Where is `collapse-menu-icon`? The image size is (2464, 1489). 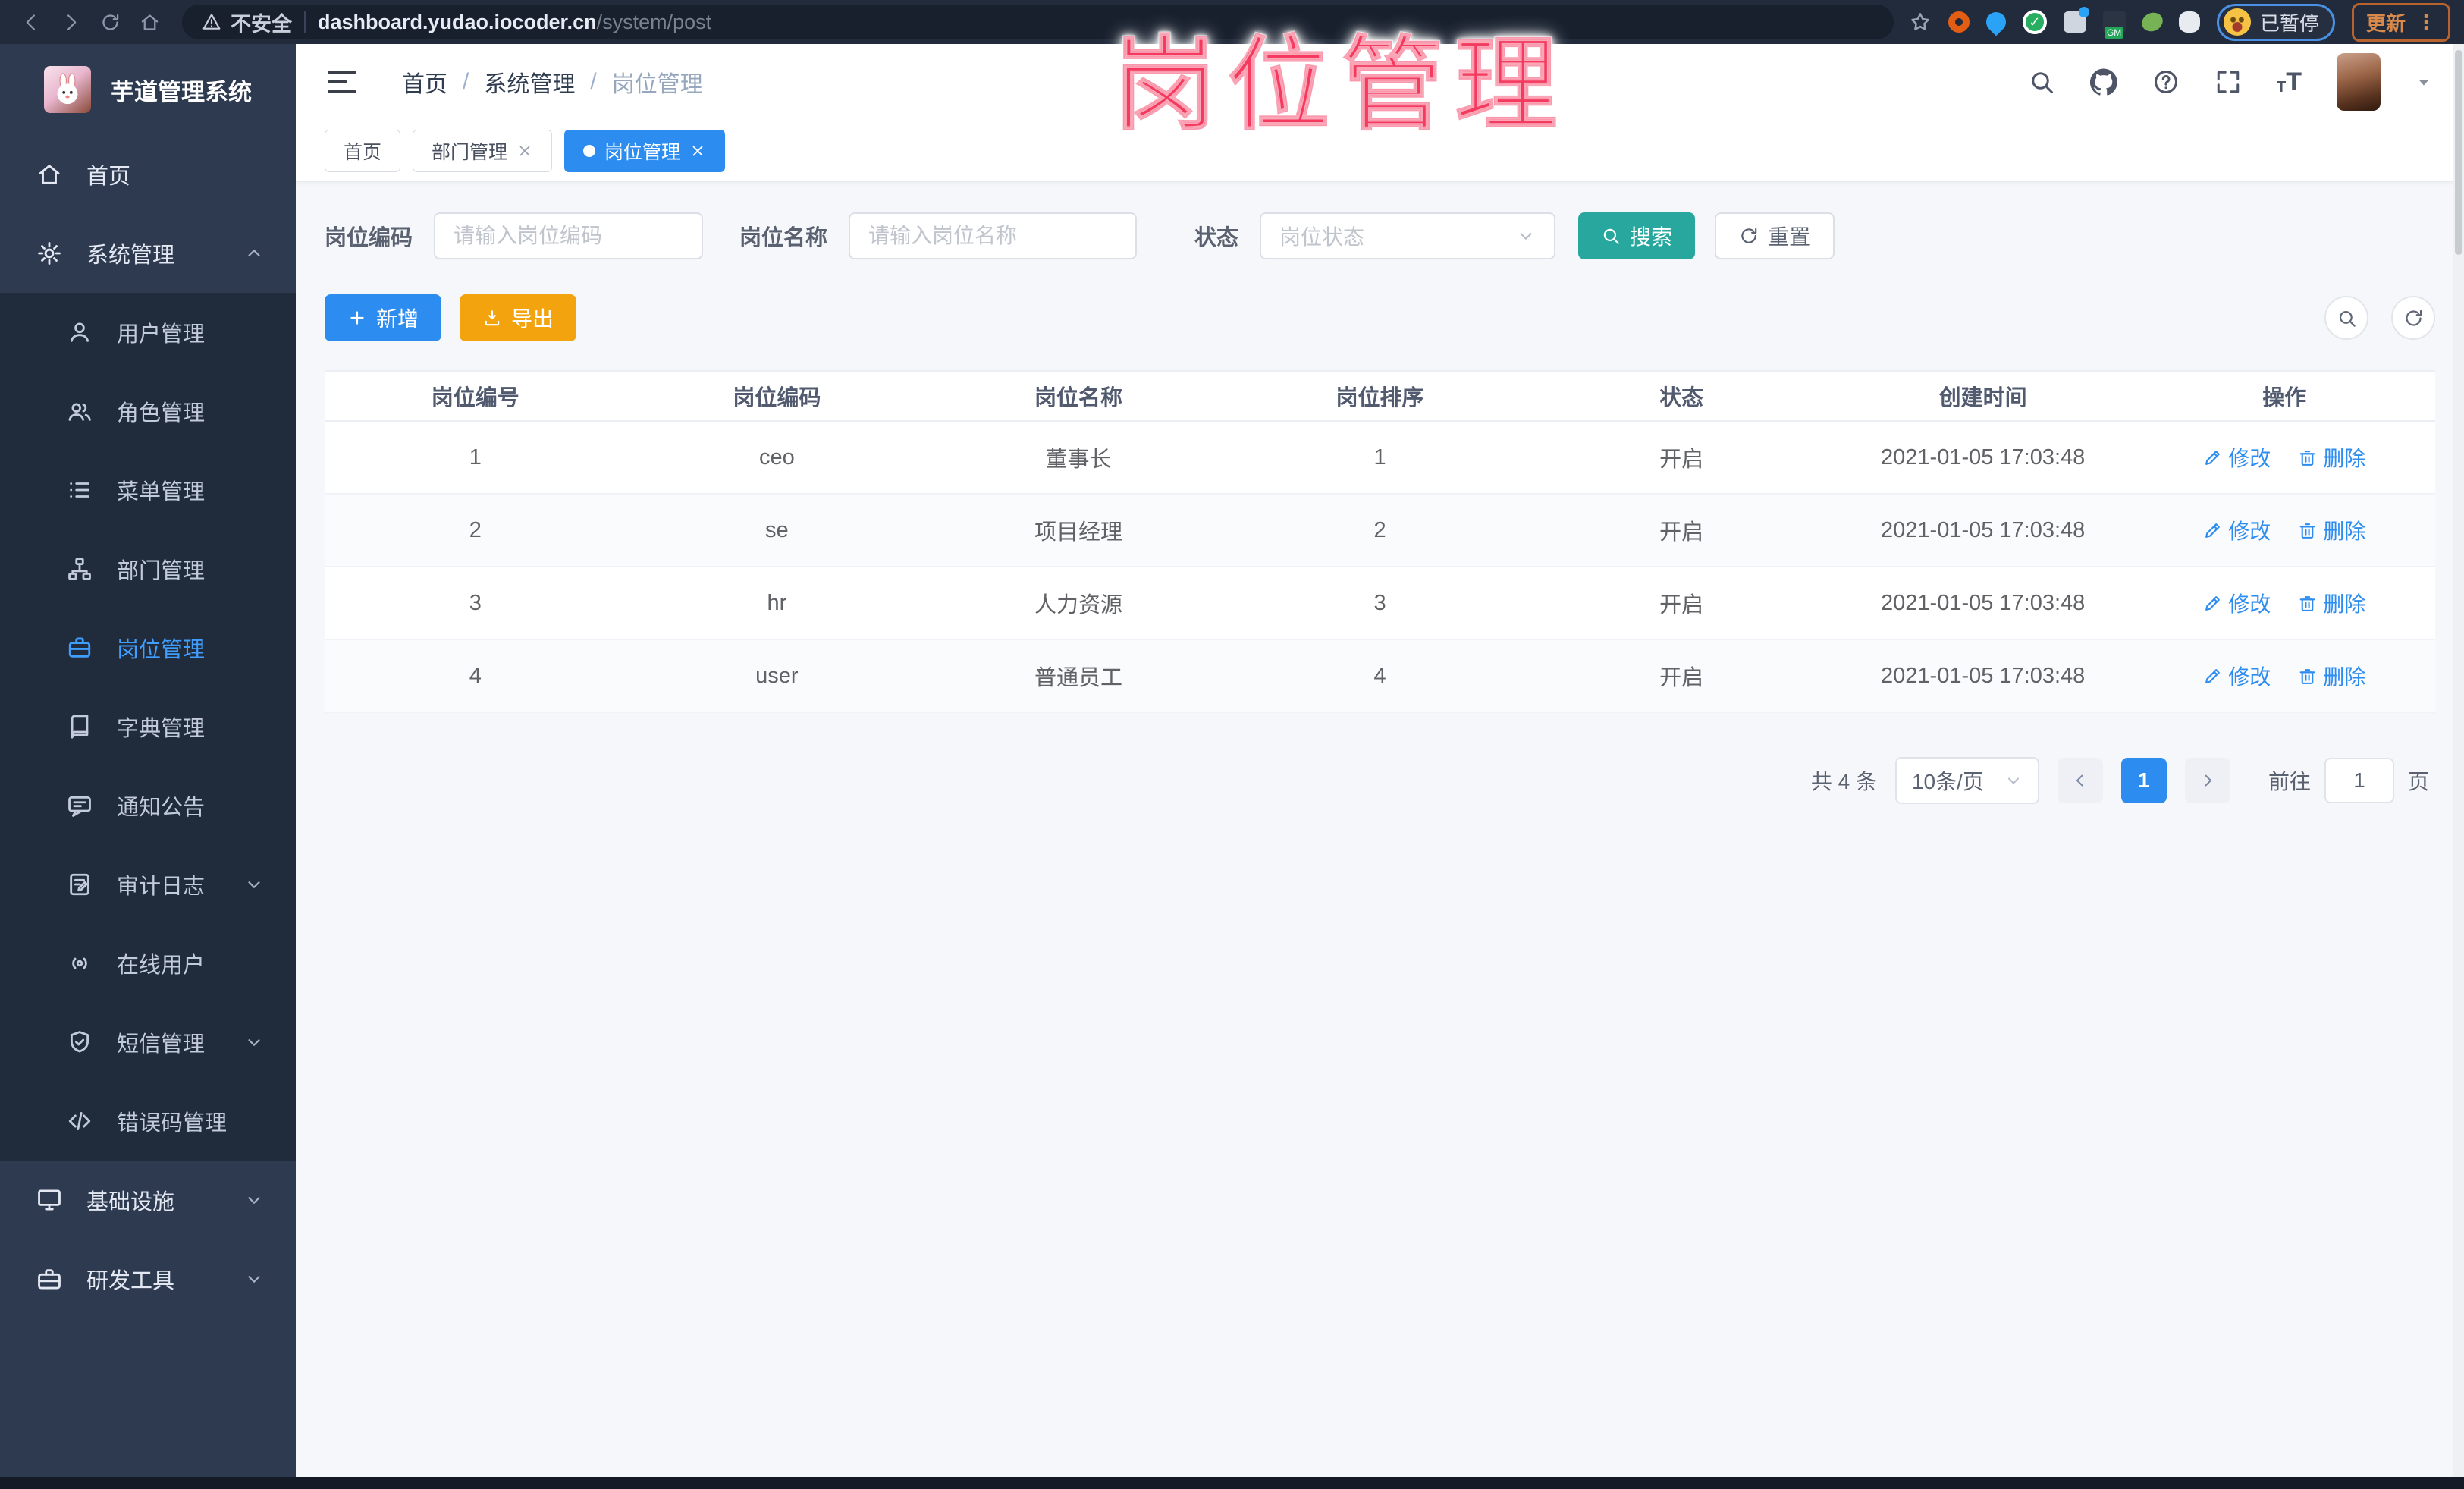
collapse-menu-icon is located at coordinates (342, 82).